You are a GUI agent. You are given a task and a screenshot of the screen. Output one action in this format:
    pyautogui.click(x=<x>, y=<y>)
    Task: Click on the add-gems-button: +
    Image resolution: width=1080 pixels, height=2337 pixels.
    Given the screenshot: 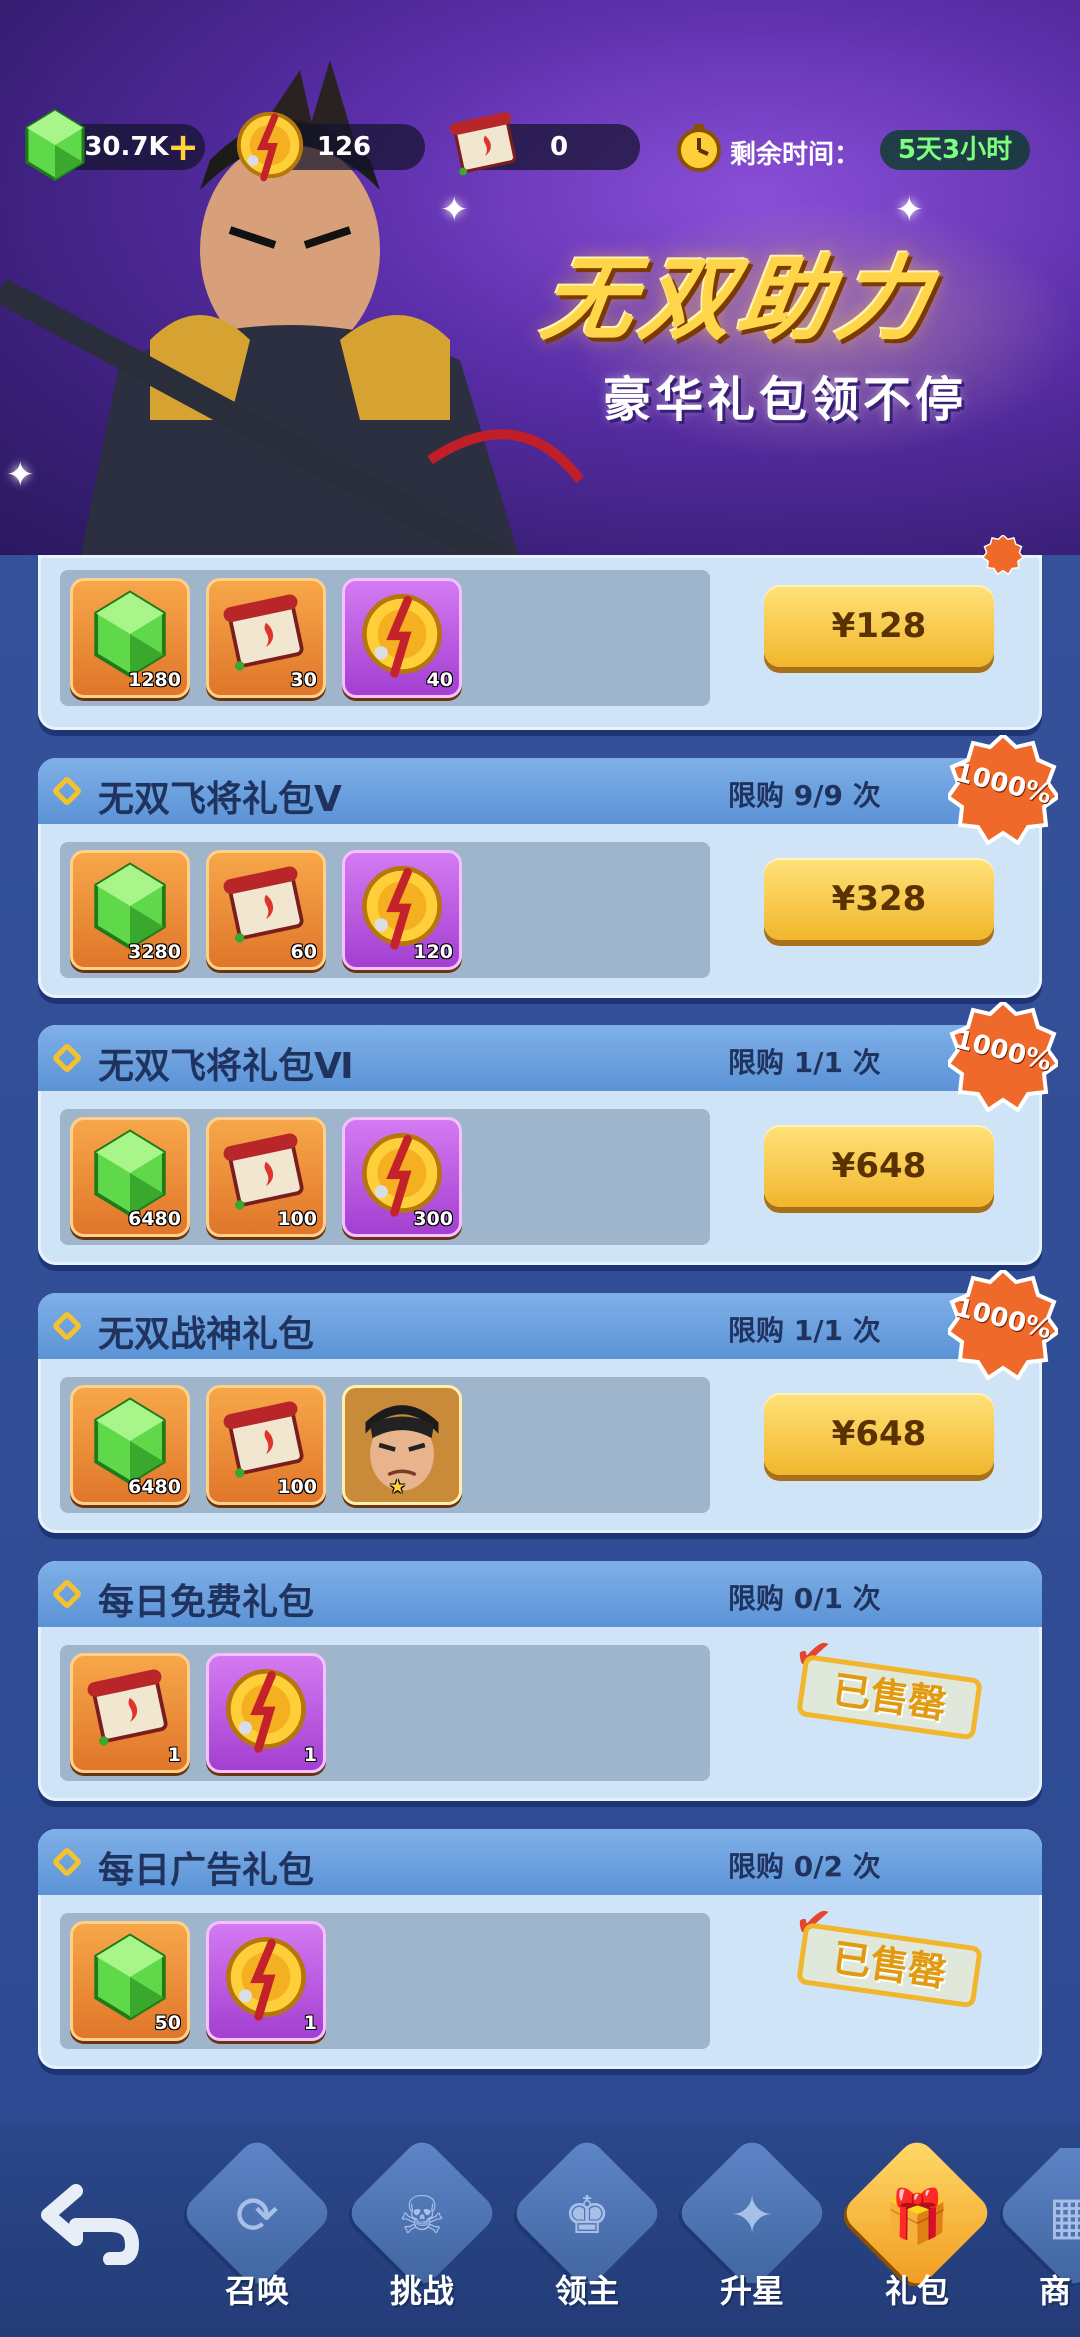 What is the action you would take?
    pyautogui.click(x=183, y=147)
    